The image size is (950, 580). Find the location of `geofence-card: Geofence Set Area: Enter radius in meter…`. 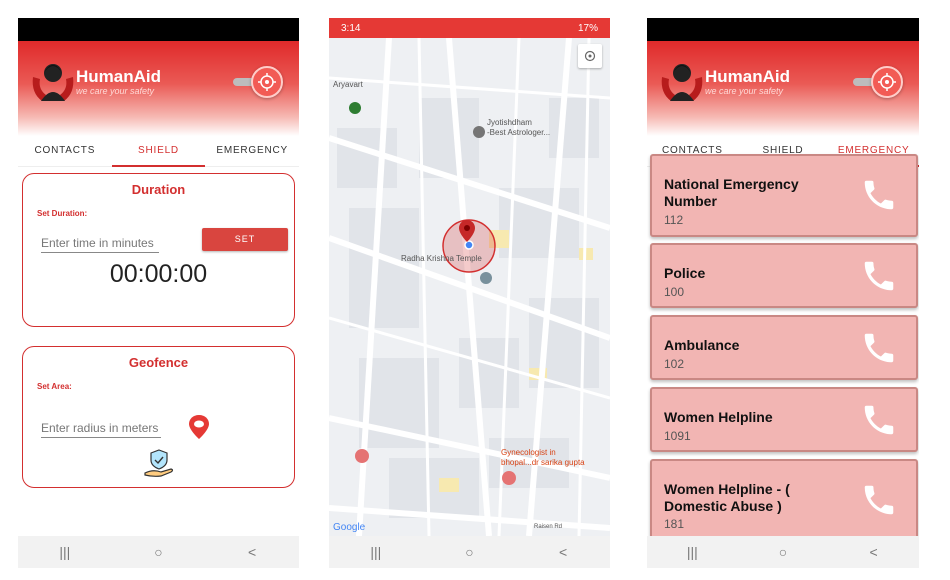

geofence-card: Geofence Set Area: Enter radius in meter… is located at coordinates (158, 417).